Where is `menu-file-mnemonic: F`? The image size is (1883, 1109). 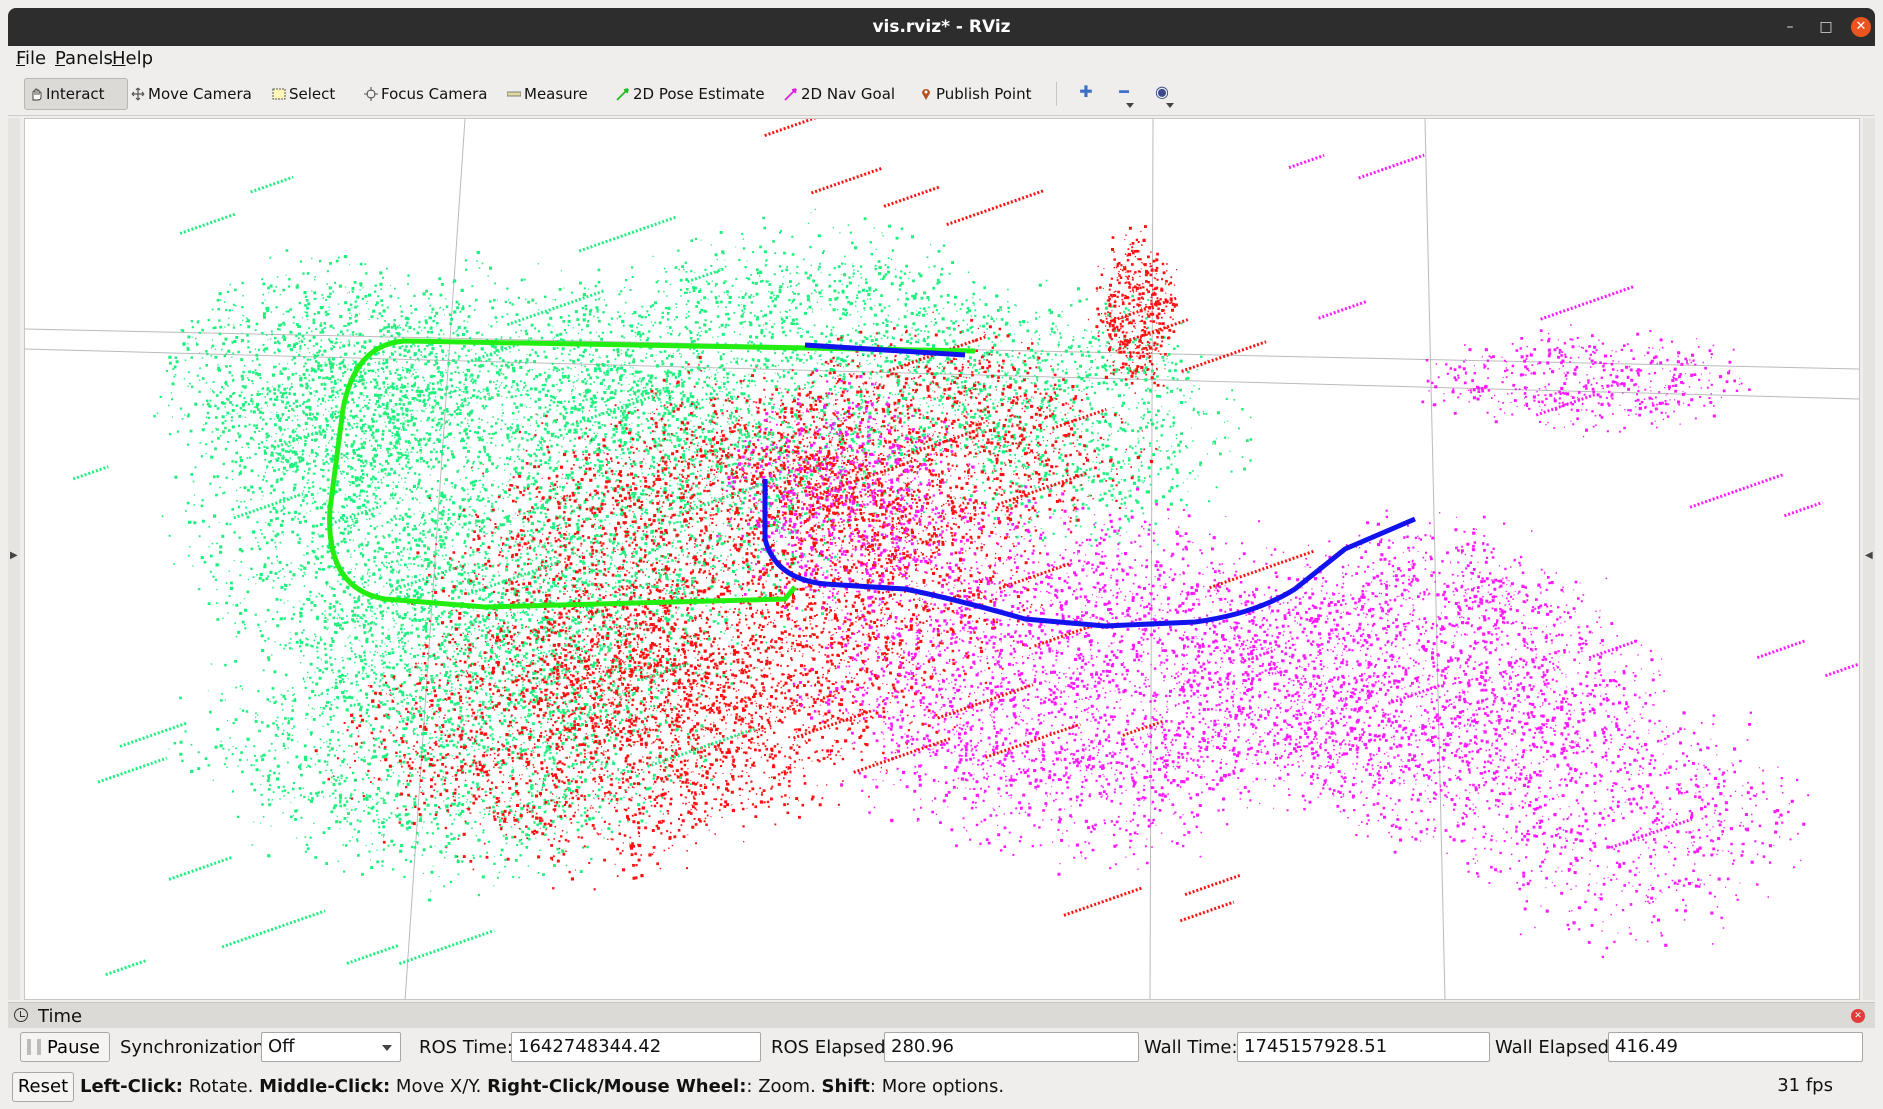 menu-file-mnemonic: F is located at coordinates (21, 58).